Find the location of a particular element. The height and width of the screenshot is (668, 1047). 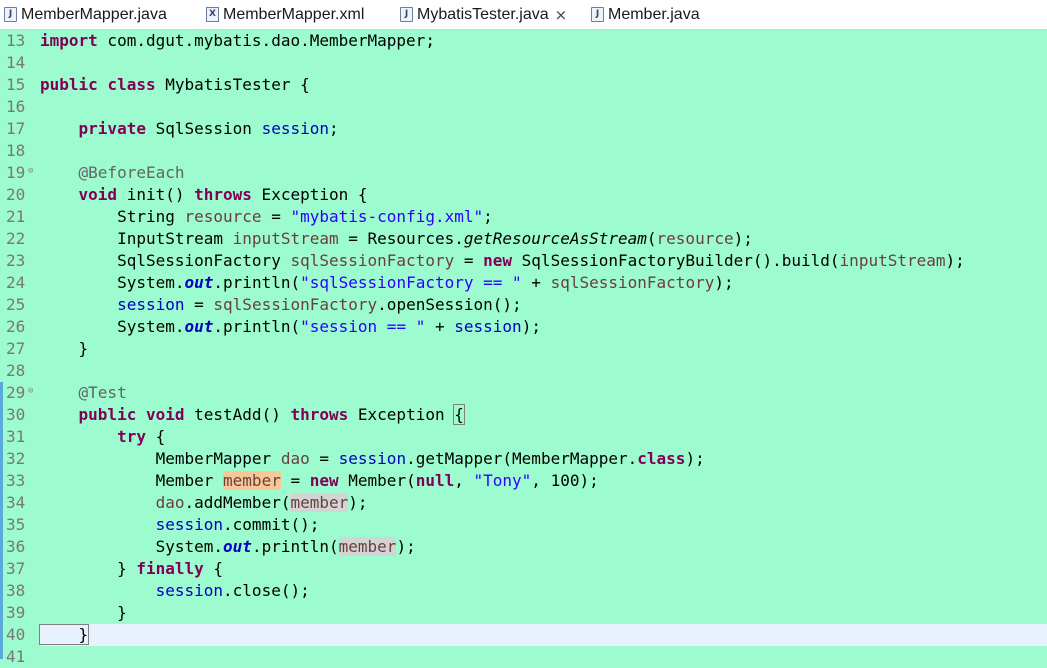

read-occurrence-highlight: member is located at coordinates (319, 502).